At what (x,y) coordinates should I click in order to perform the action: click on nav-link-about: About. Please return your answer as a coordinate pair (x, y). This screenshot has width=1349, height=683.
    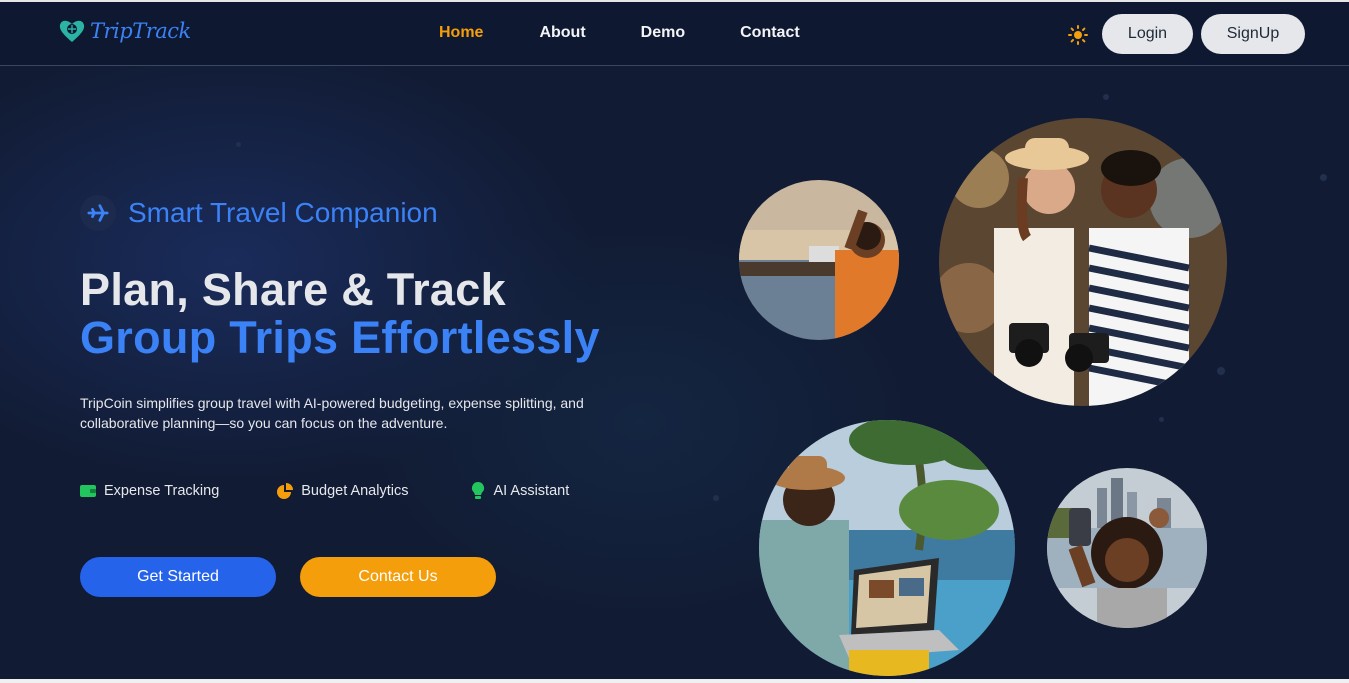
    Looking at the image, I should click on (562, 33).